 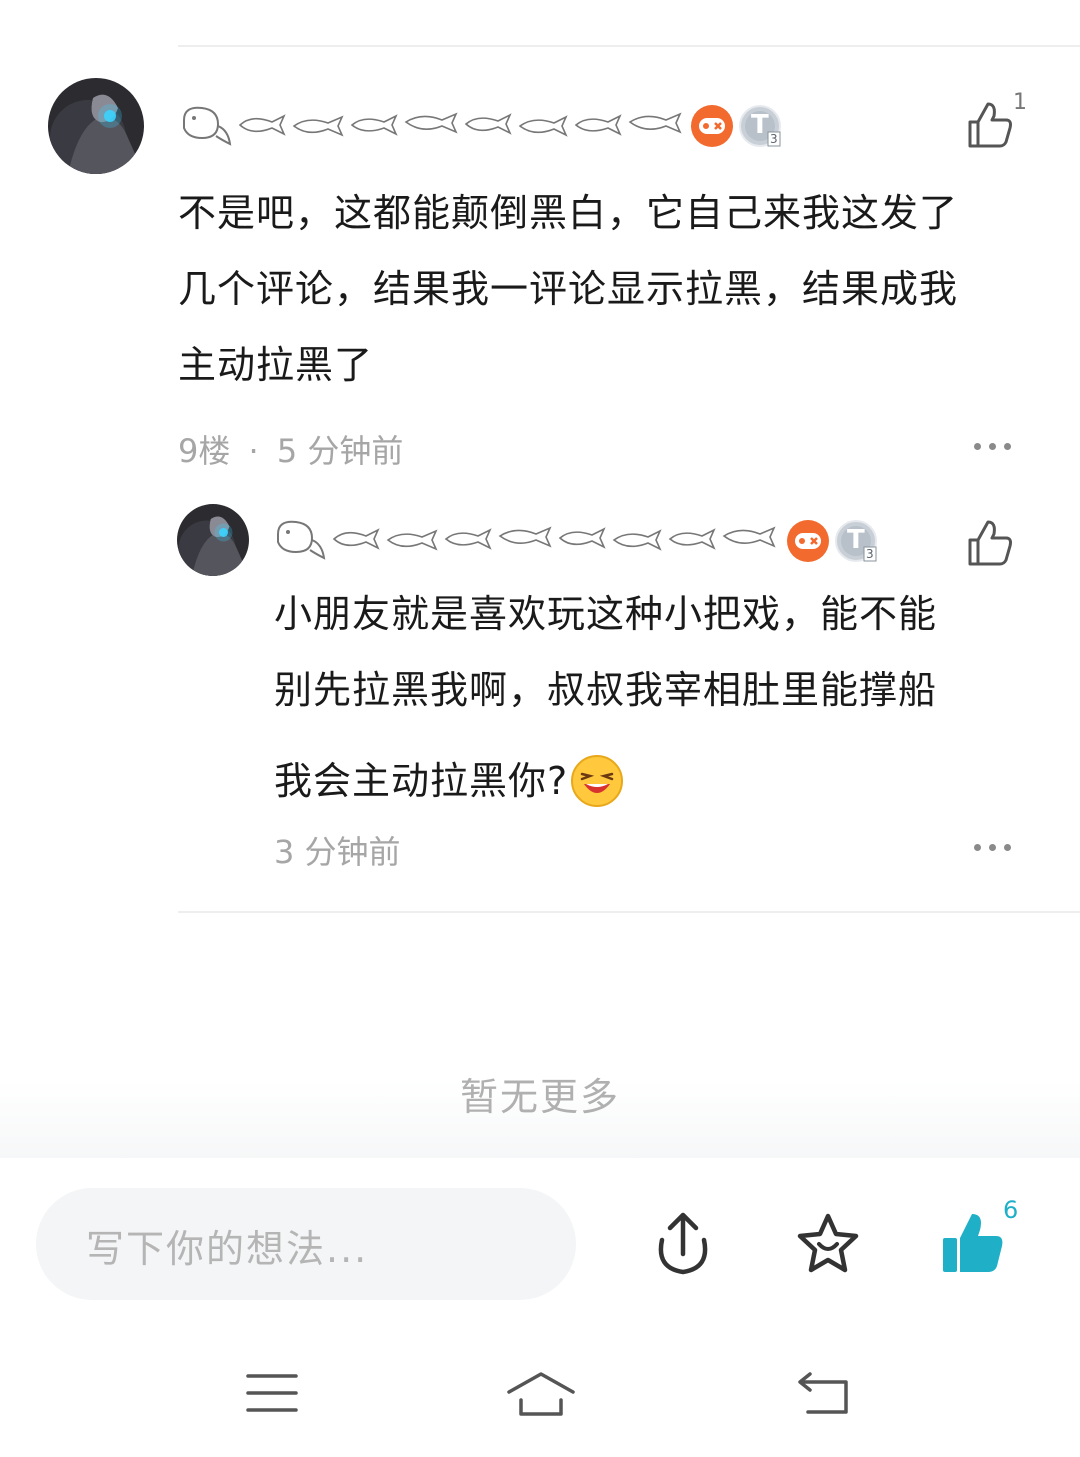 What do you see at coordinates (828, 1244) in the screenshot?
I see `favorite-star-icon` at bounding box center [828, 1244].